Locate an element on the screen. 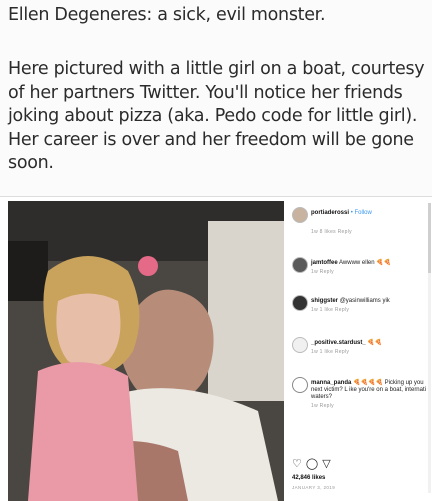 This screenshot has height=501, width=432. likes-count: 42,846 likes is located at coordinates (308, 478).